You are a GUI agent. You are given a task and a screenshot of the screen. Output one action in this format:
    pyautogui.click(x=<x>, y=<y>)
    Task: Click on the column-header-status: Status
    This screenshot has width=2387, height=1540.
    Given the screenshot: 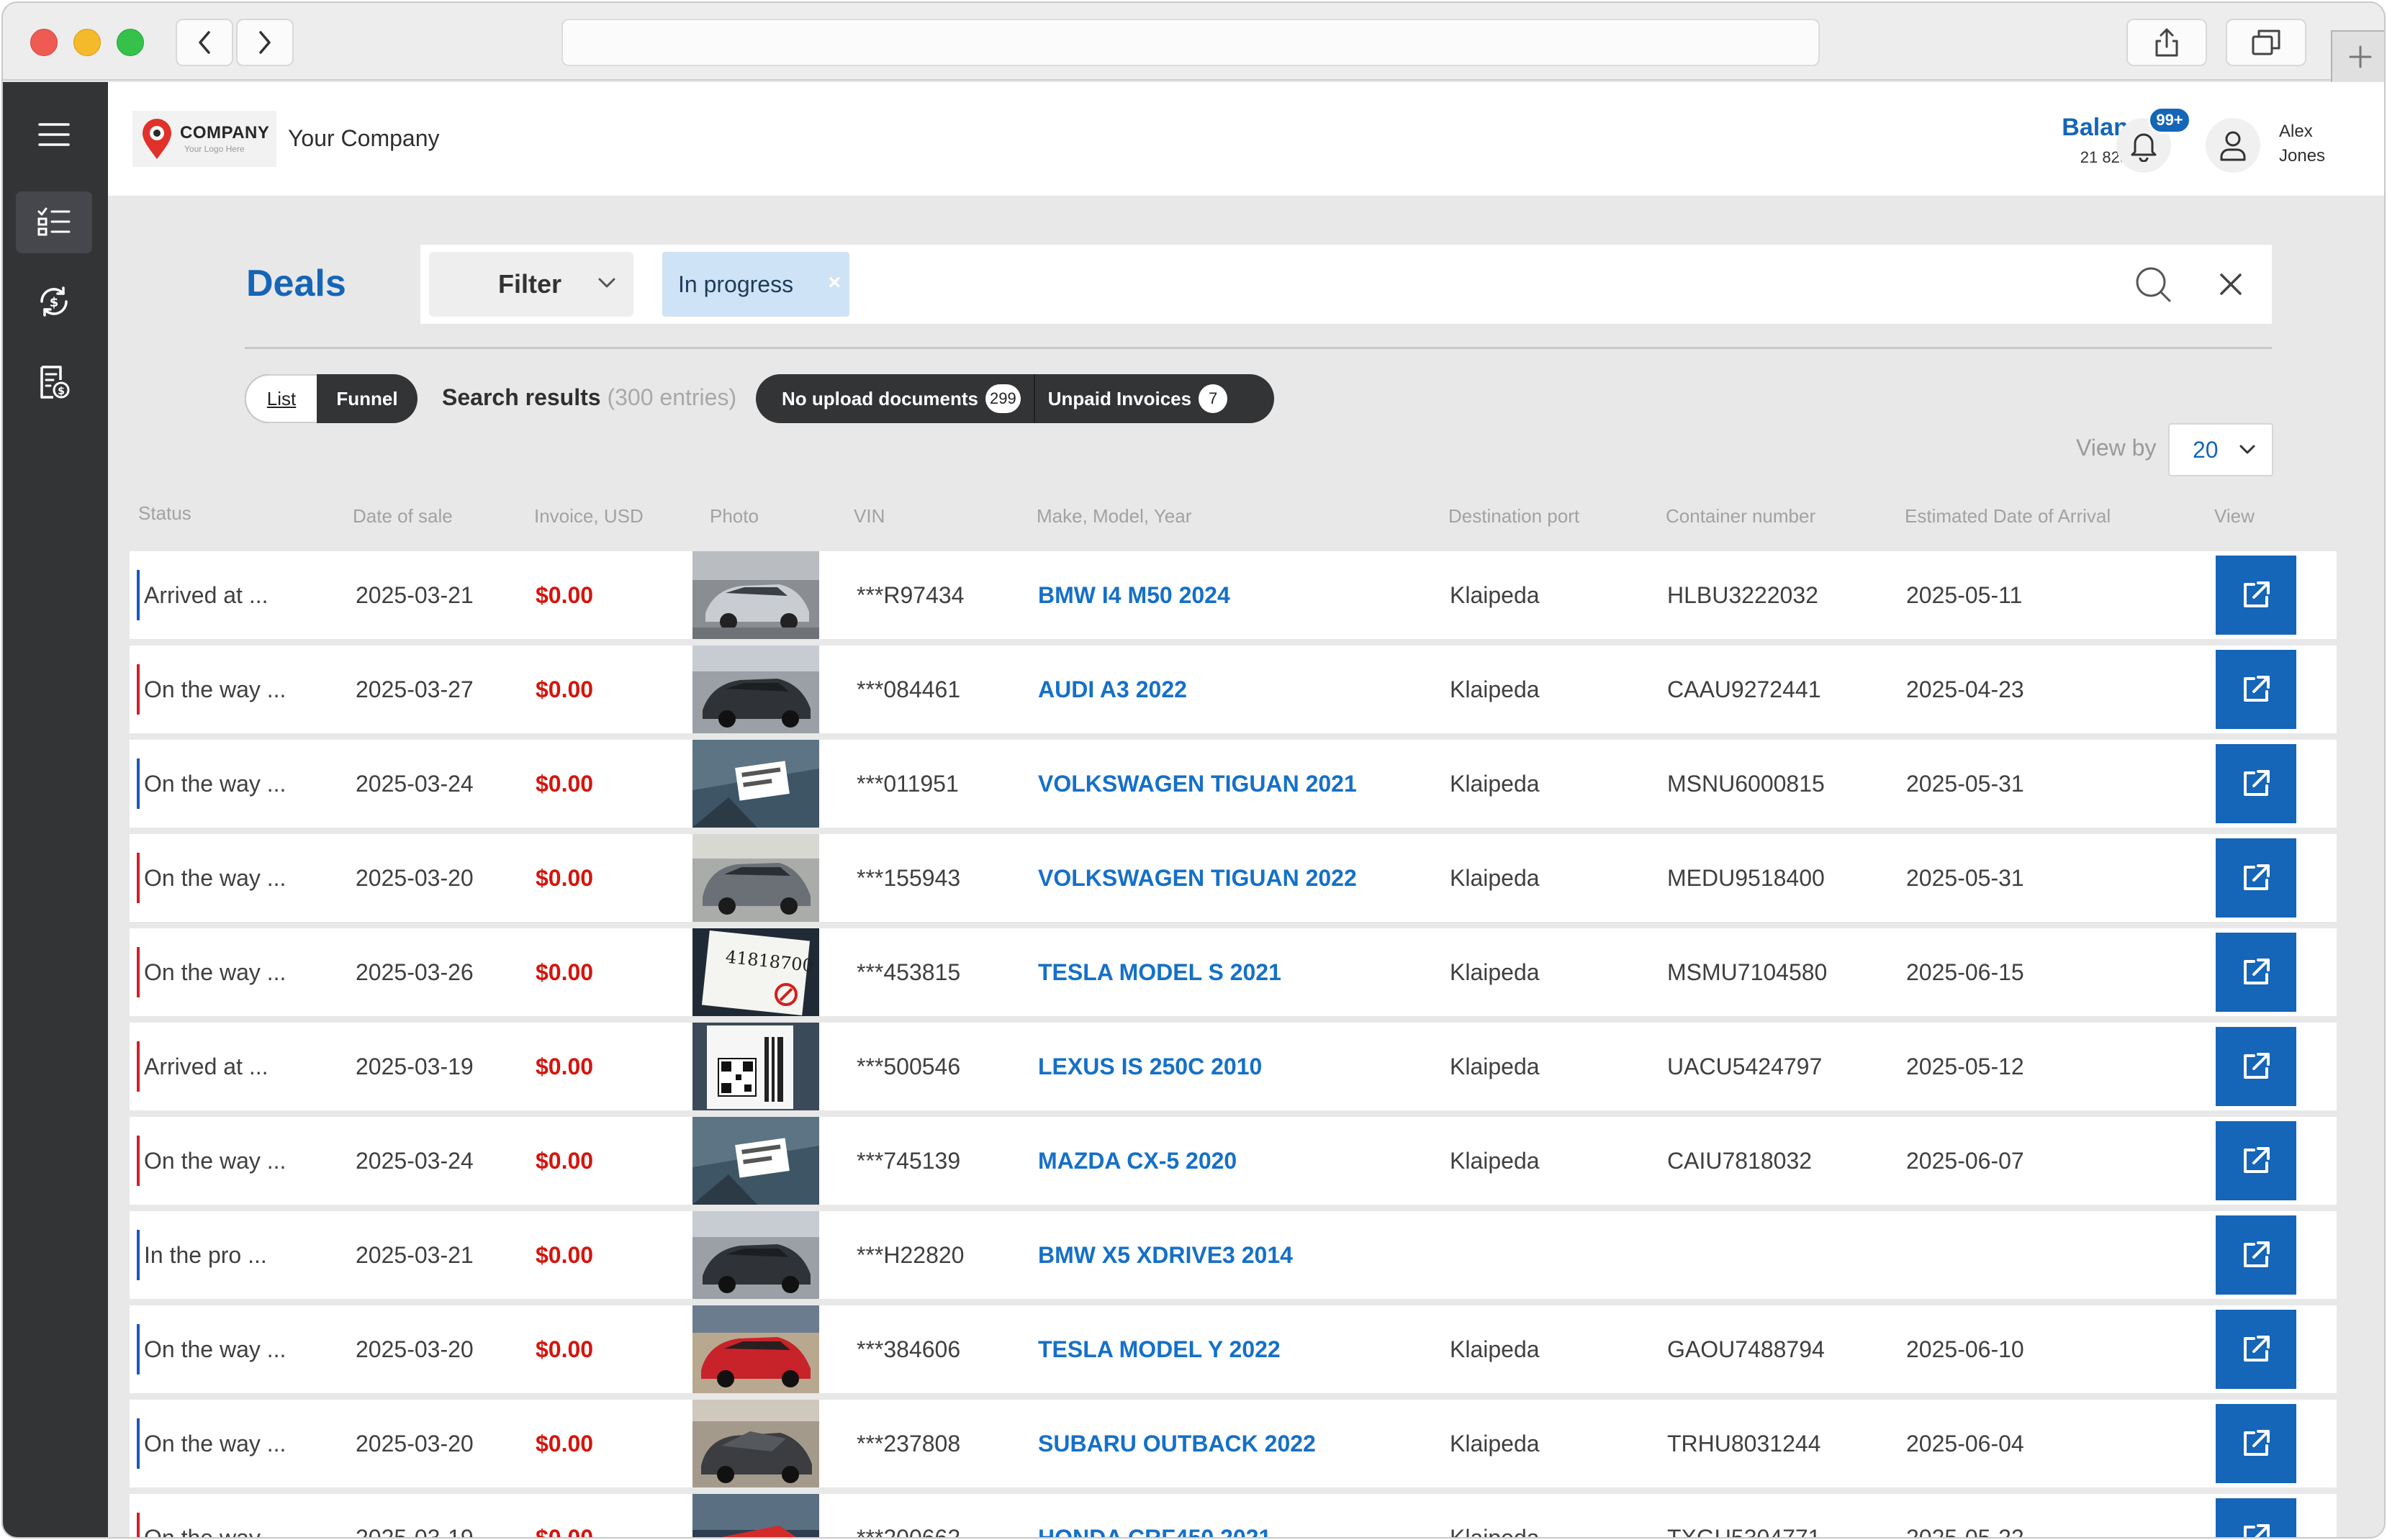 What is the action you would take?
    pyautogui.click(x=164, y=513)
    